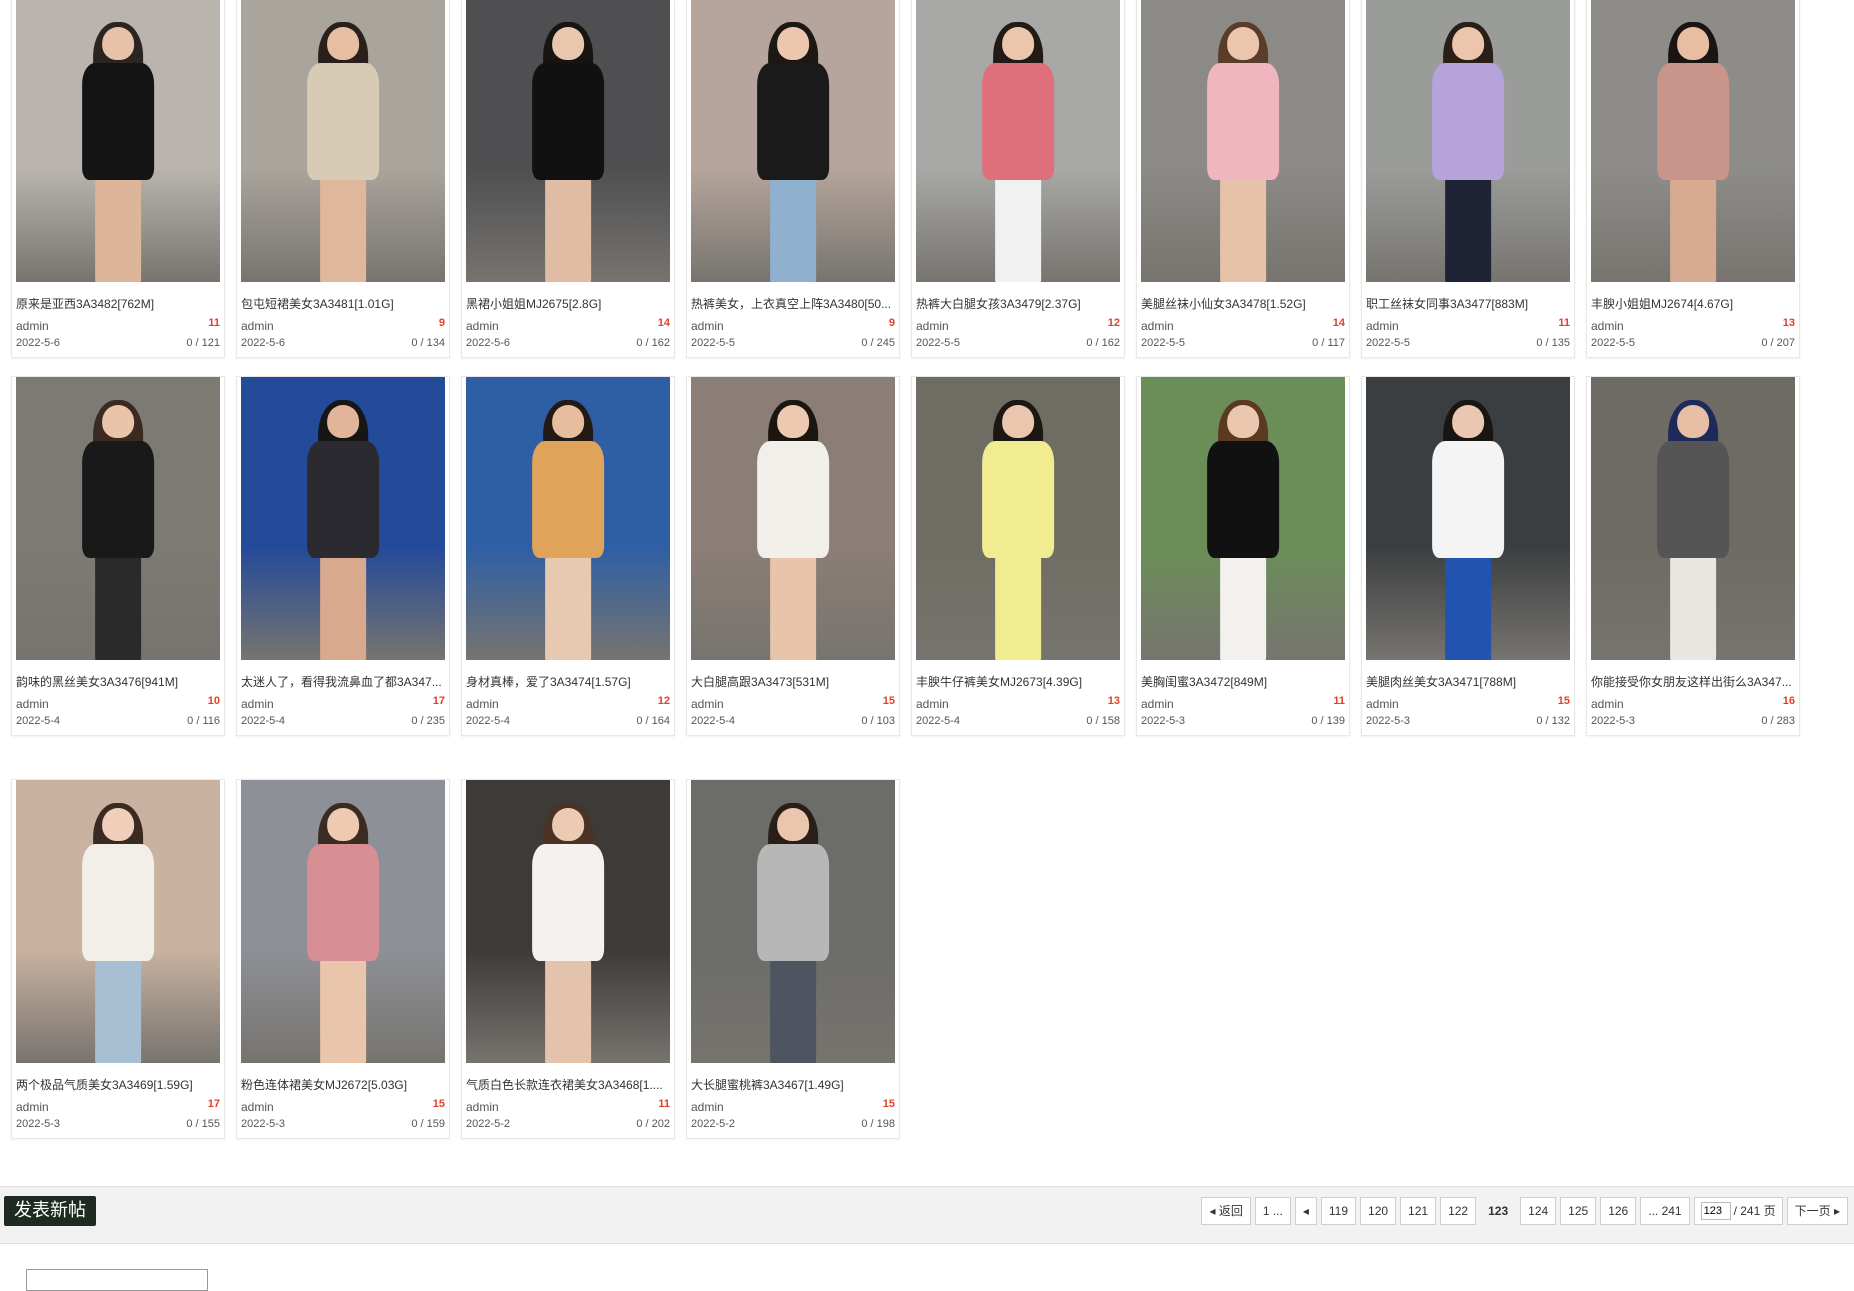 The height and width of the screenshot is (1291, 1854). I want to click on thread-card: 美胸闺蜜3A3472[849M] admin 11 2022-5-3 0 / 139, so click(1243, 556).